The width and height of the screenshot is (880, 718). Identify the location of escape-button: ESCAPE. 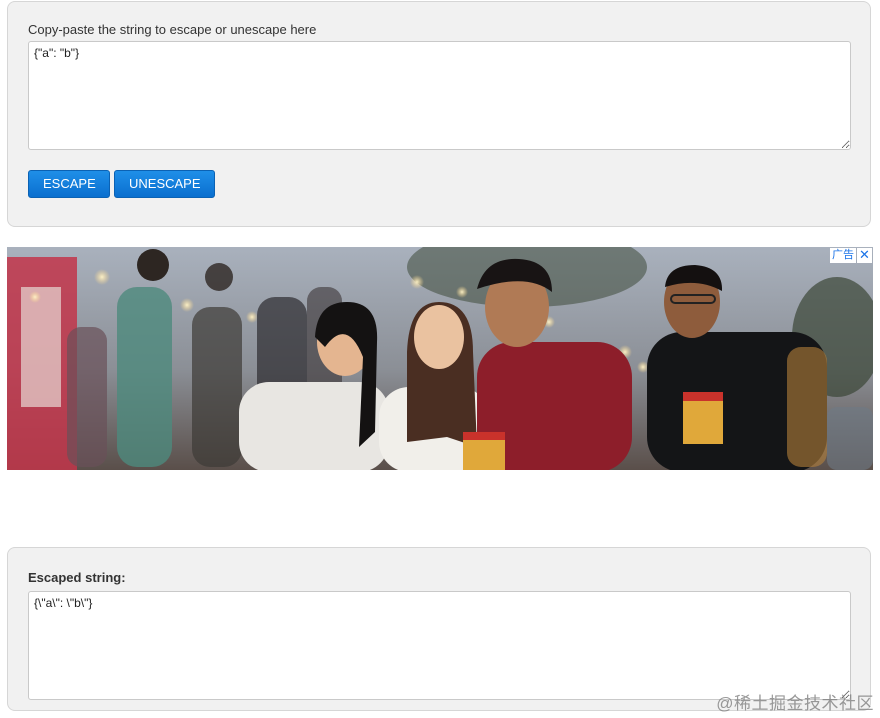
(69, 184).